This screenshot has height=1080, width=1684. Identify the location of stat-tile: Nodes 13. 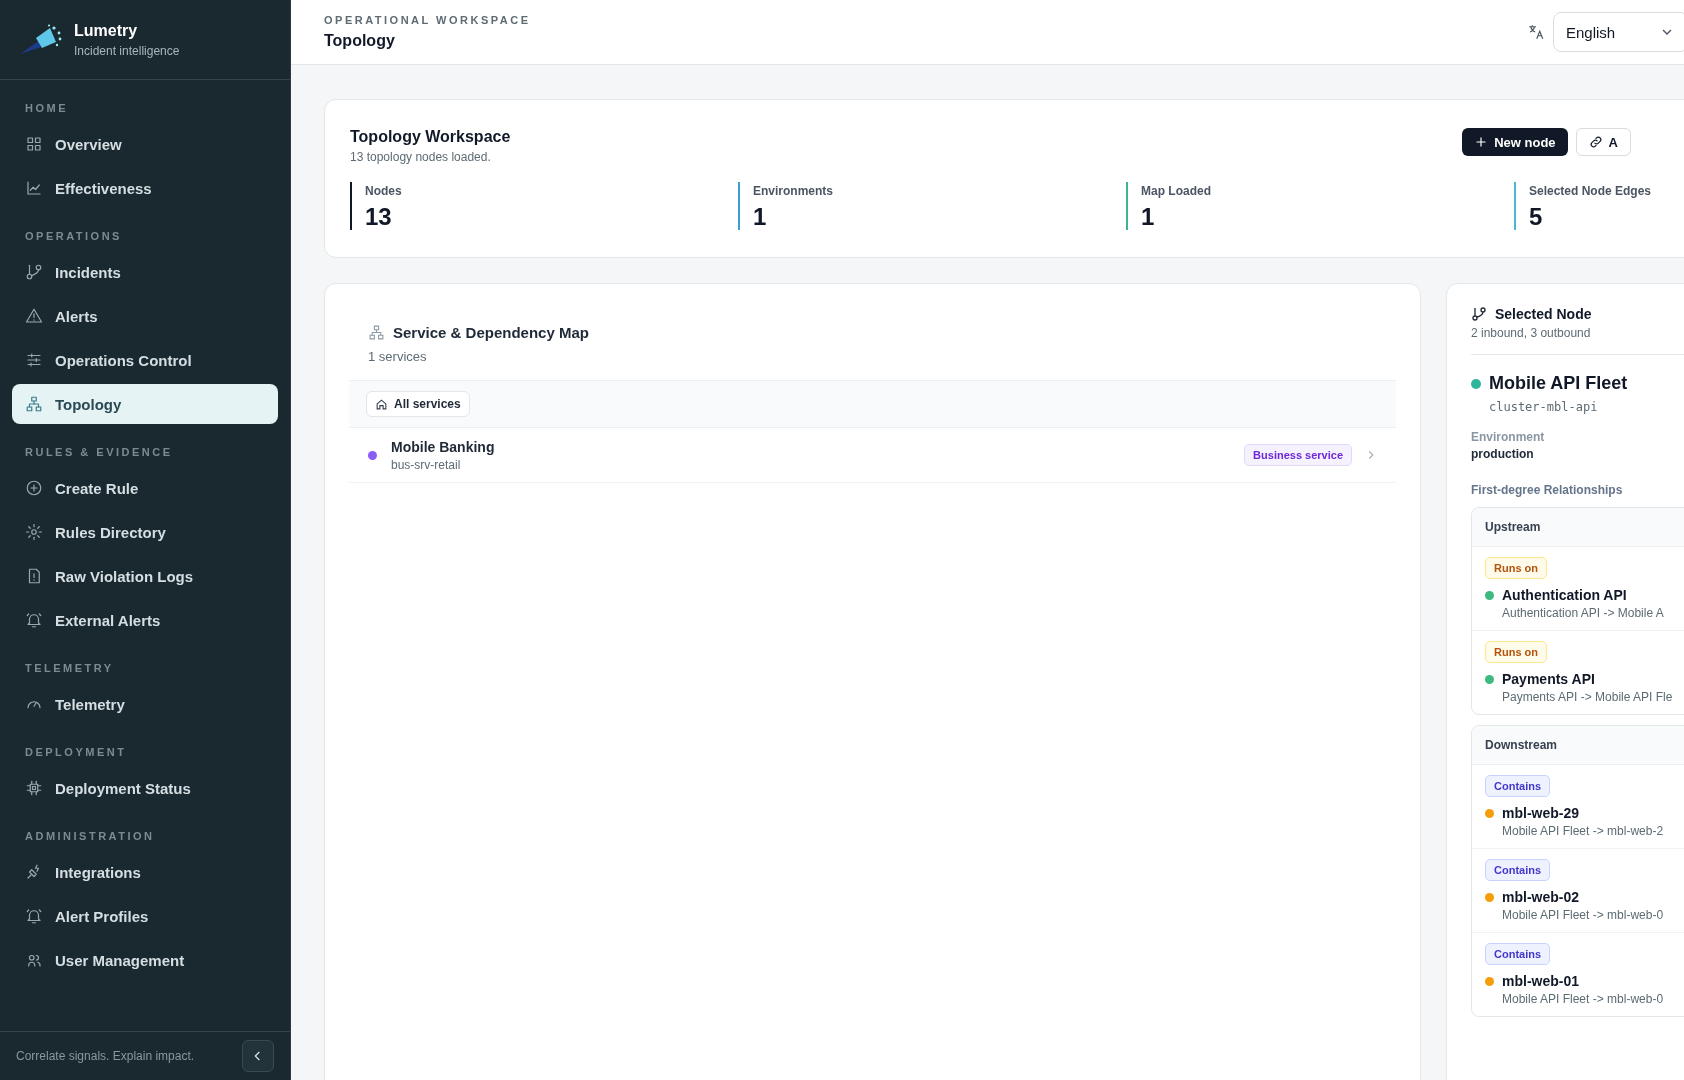
(532, 206).